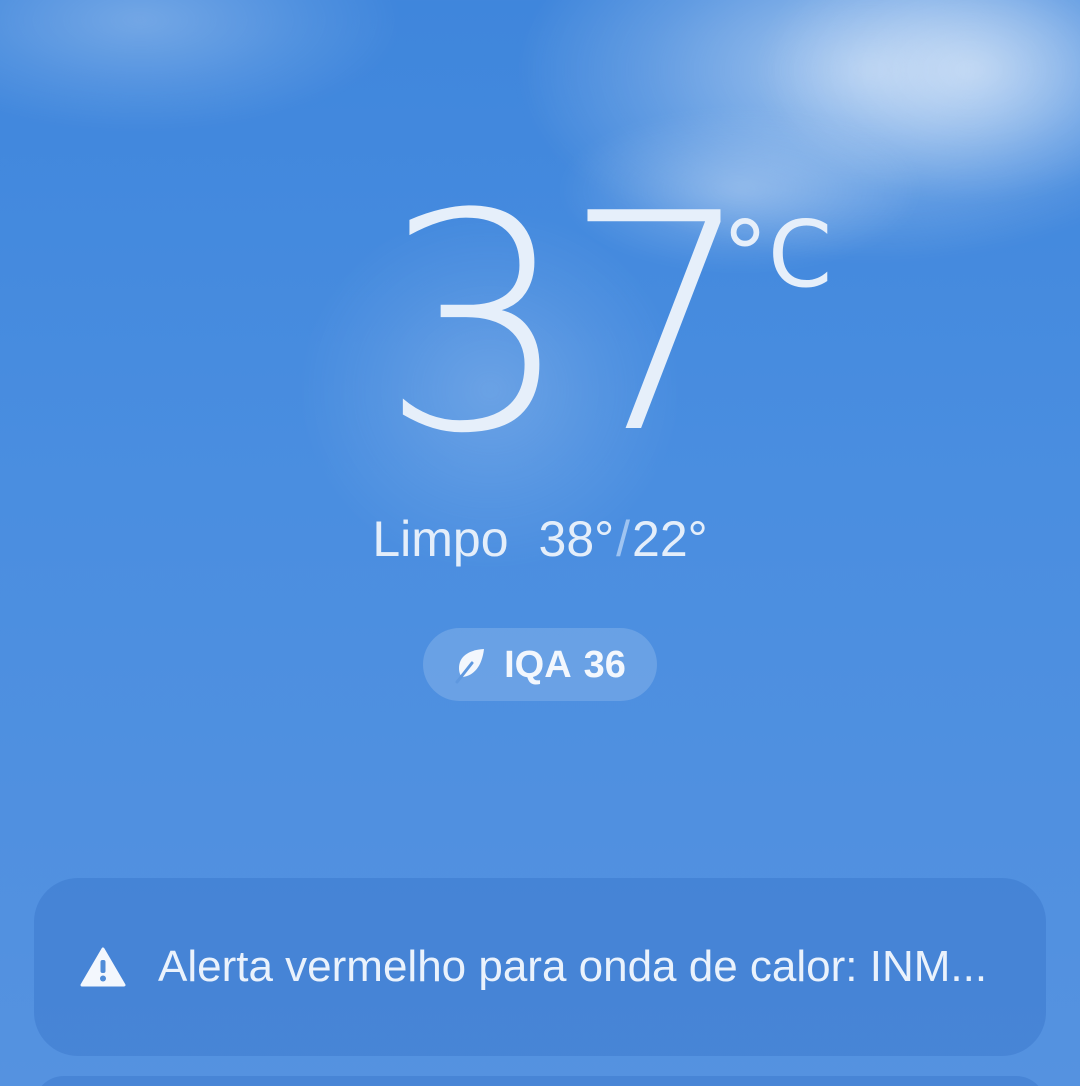 The height and width of the screenshot is (1086, 1080). I want to click on leaf-icon, so click(470, 665).